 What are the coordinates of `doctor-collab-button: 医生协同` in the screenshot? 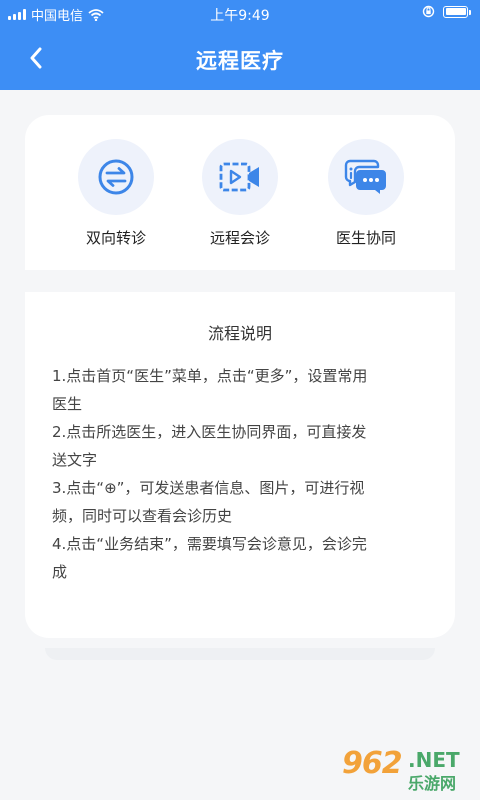 It's located at (366, 193).